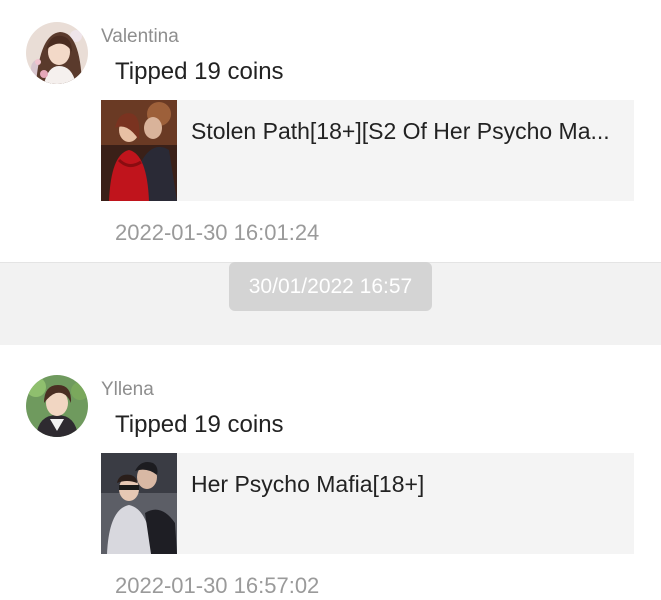  I want to click on username: Valentina, so click(140, 37).